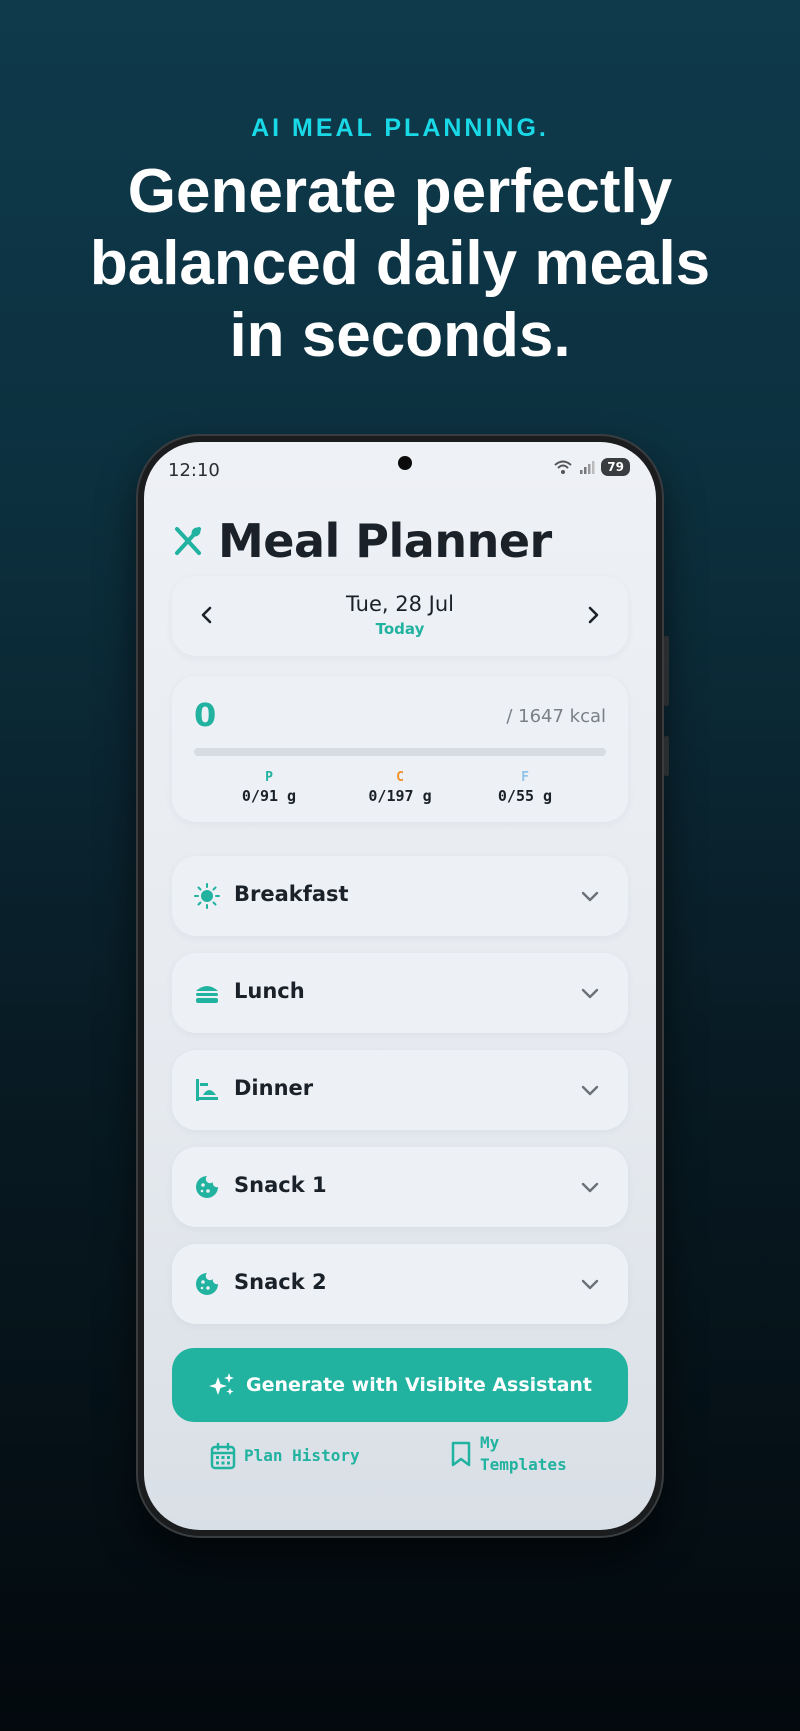  What do you see at coordinates (400, 604) in the screenshot?
I see `selected-date: Tue, 28 Jul` at bounding box center [400, 604].